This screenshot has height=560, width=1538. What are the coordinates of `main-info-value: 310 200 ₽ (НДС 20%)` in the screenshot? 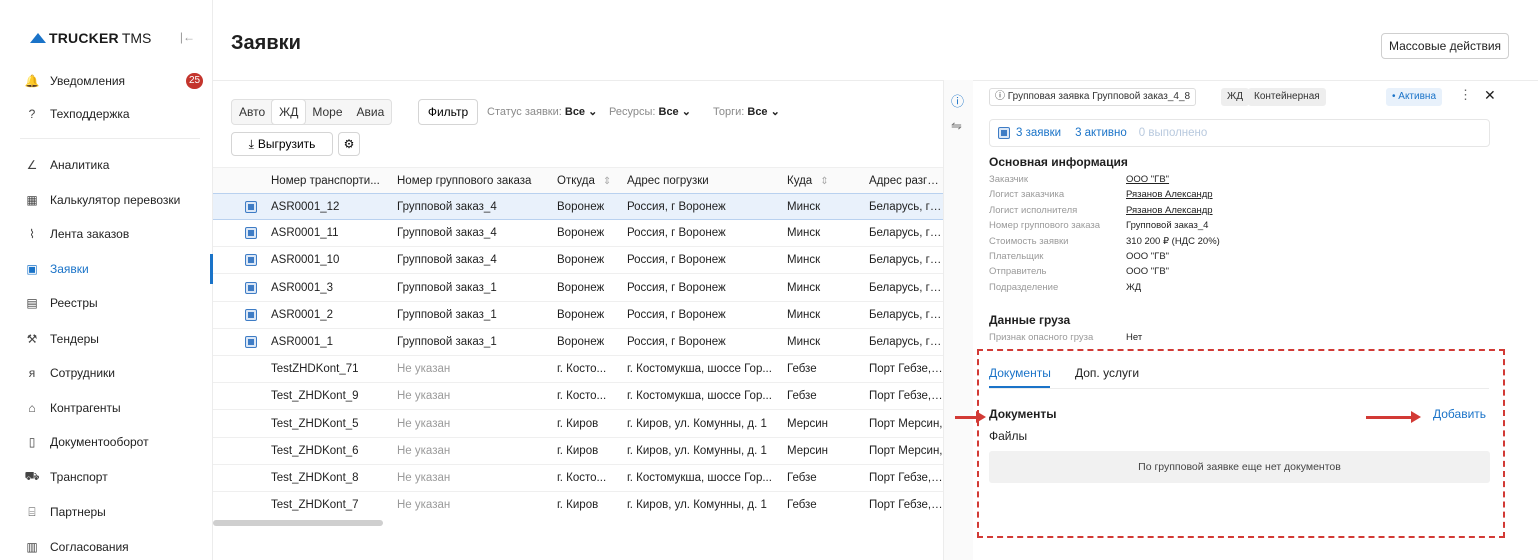 It's located at (1173, 241).